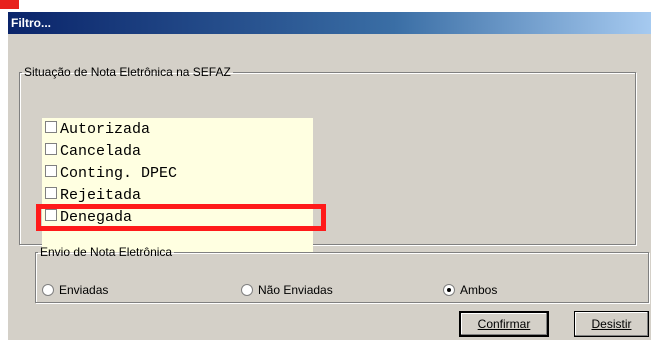 The image size is (651, 340). Describe the element at coordinates (295, 290) in the screenshot. I see `radio-label: Não Enviadas` at that location.